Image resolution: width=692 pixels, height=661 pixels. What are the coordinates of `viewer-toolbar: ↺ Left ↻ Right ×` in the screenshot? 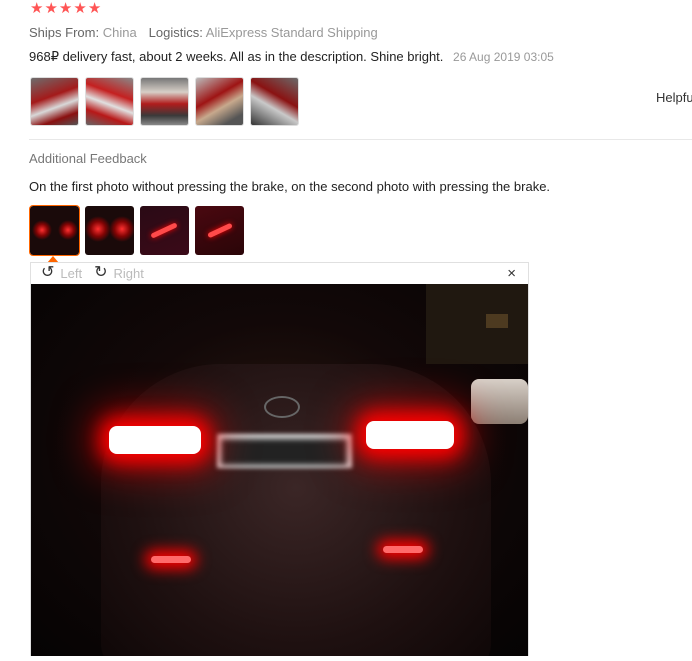 It's located at (279, 273).